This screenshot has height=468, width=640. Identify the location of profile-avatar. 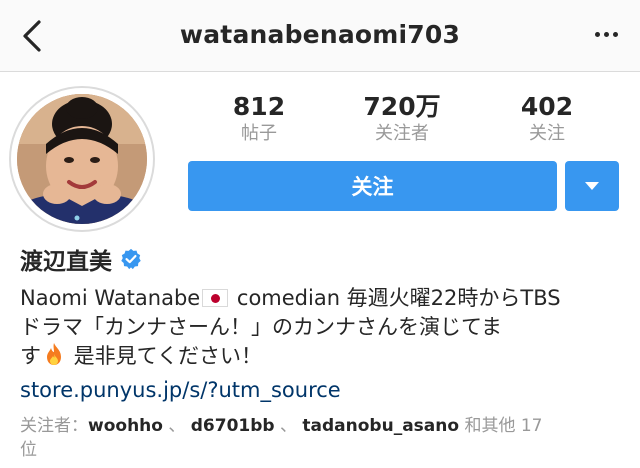
(82, 159).